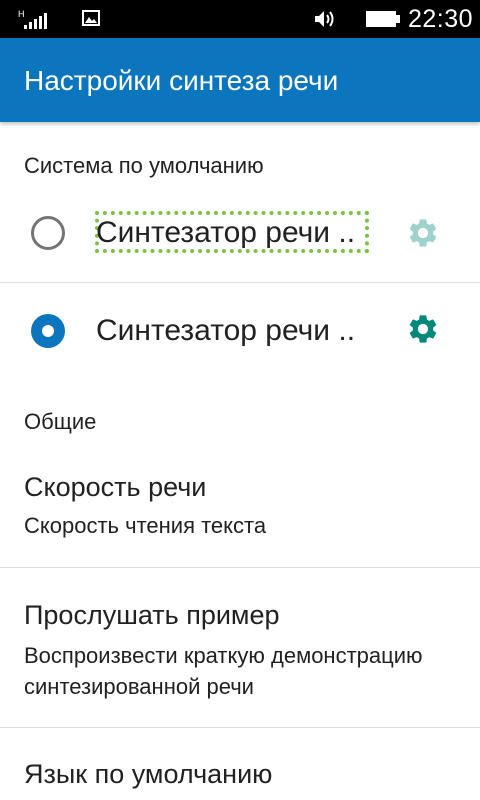 This screenshot has width=480, height=800. Describe the element at coordinates (145, 525) in the screenshot. I see `pref-speech-rate-summary: Скорость чтения текста` at that location.